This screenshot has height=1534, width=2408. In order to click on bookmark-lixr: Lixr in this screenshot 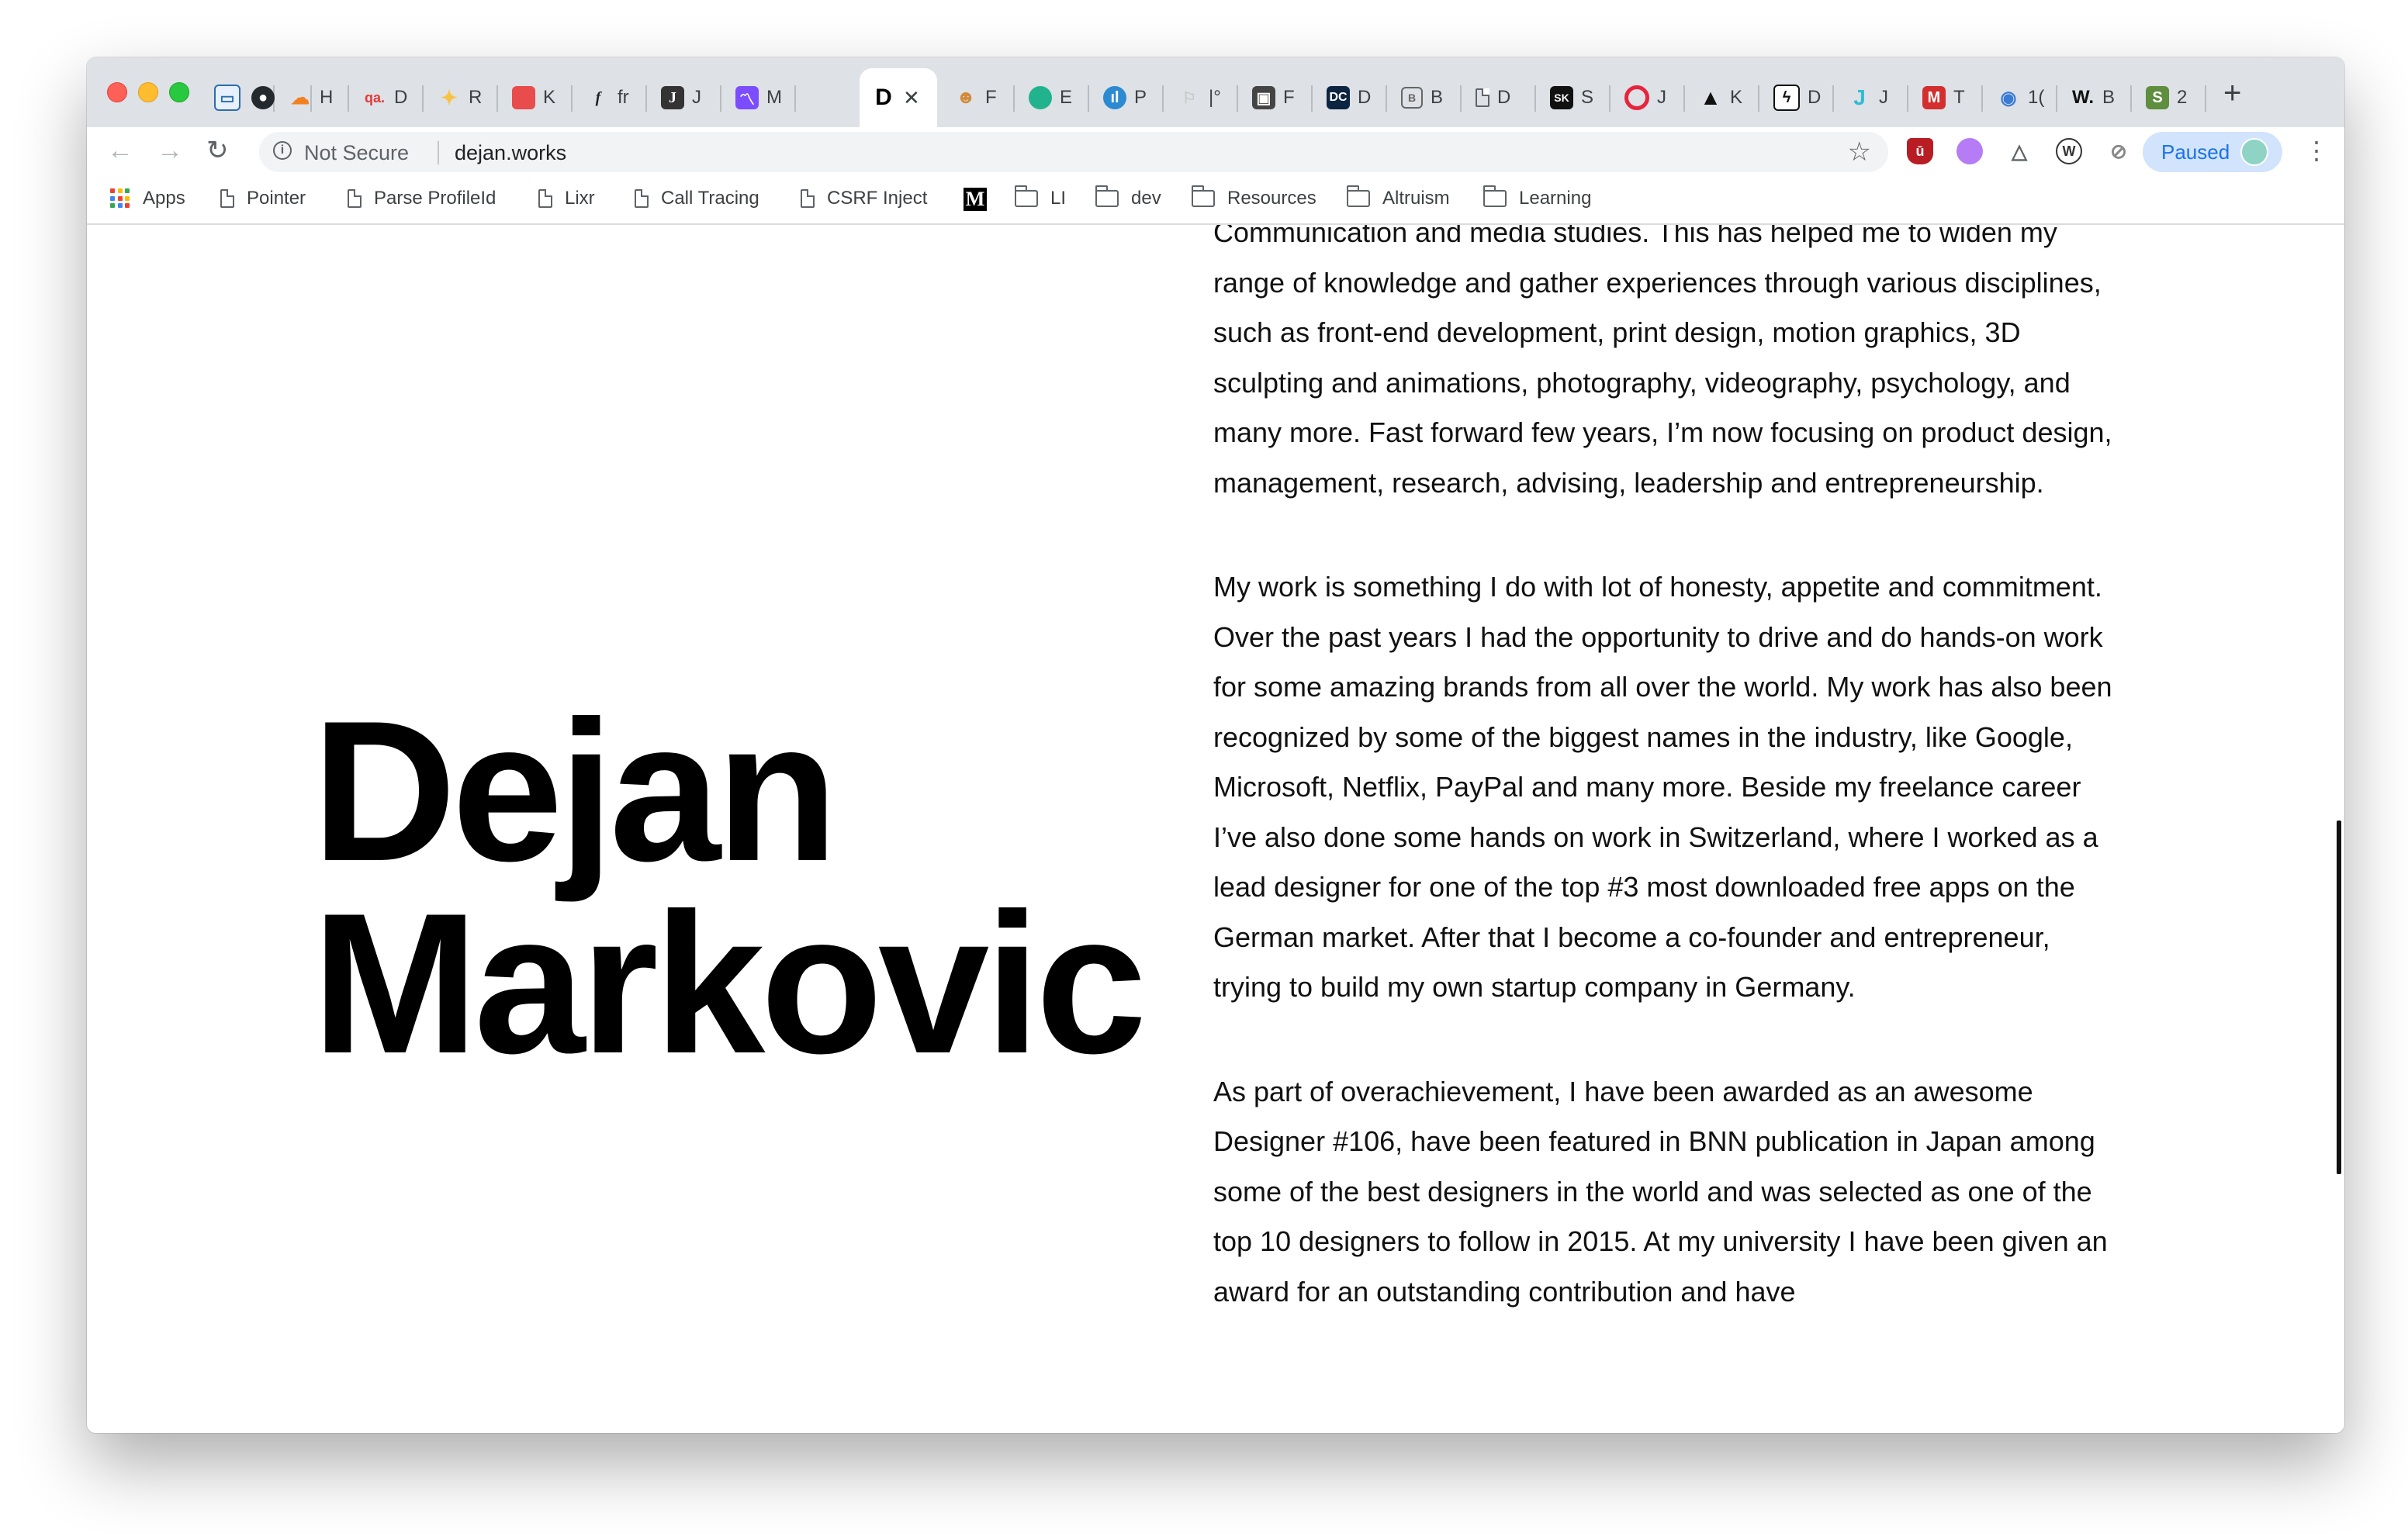, I will do `click(567, 198)`.